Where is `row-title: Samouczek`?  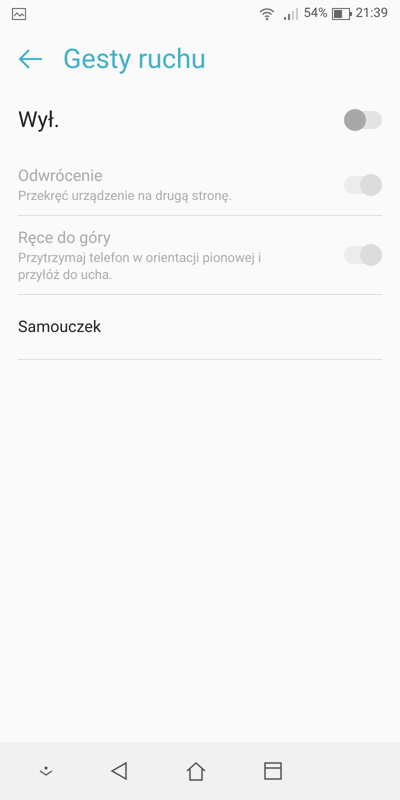 row-title: Samouczek is located at coordinates (60, 327).